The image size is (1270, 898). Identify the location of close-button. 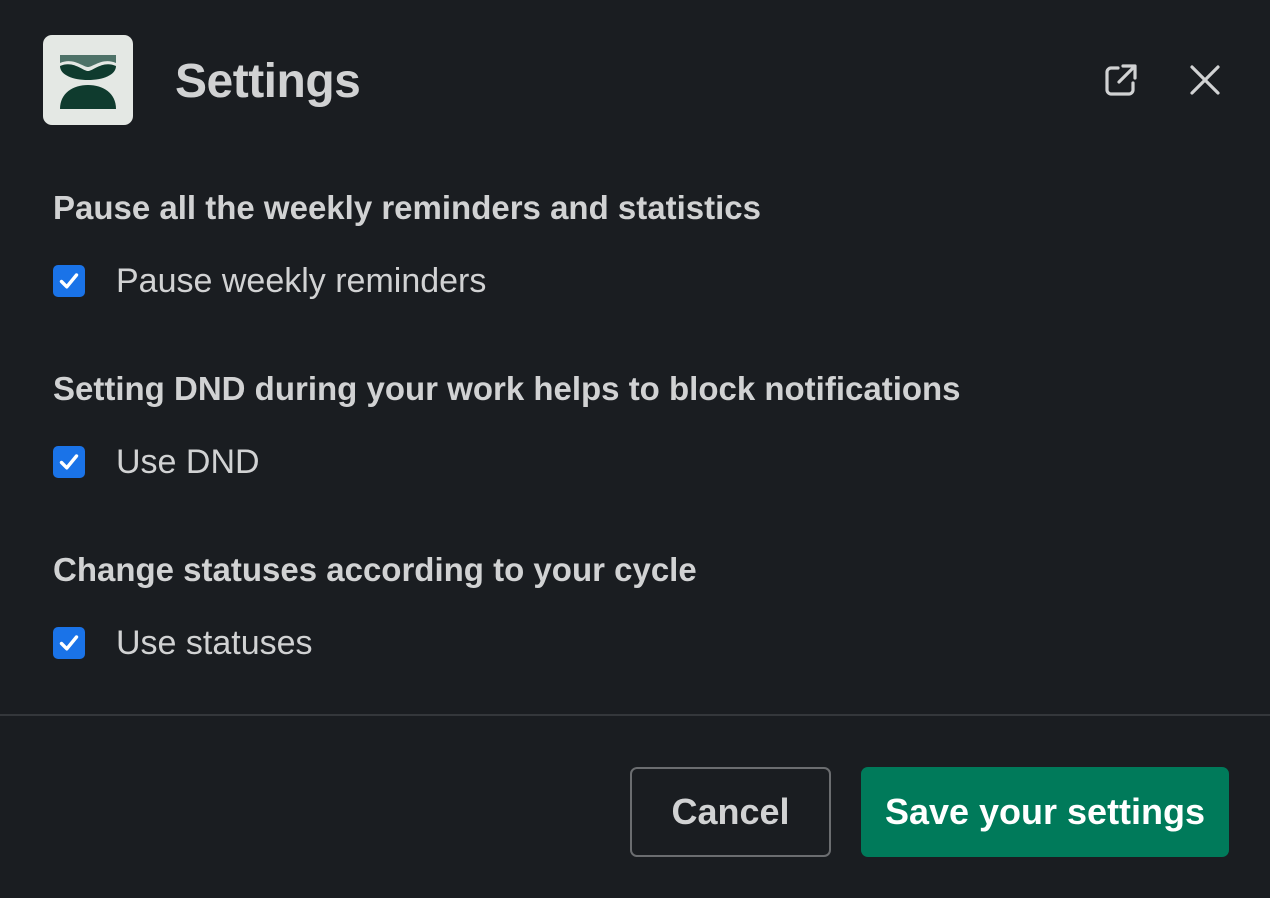
(1205, 80).